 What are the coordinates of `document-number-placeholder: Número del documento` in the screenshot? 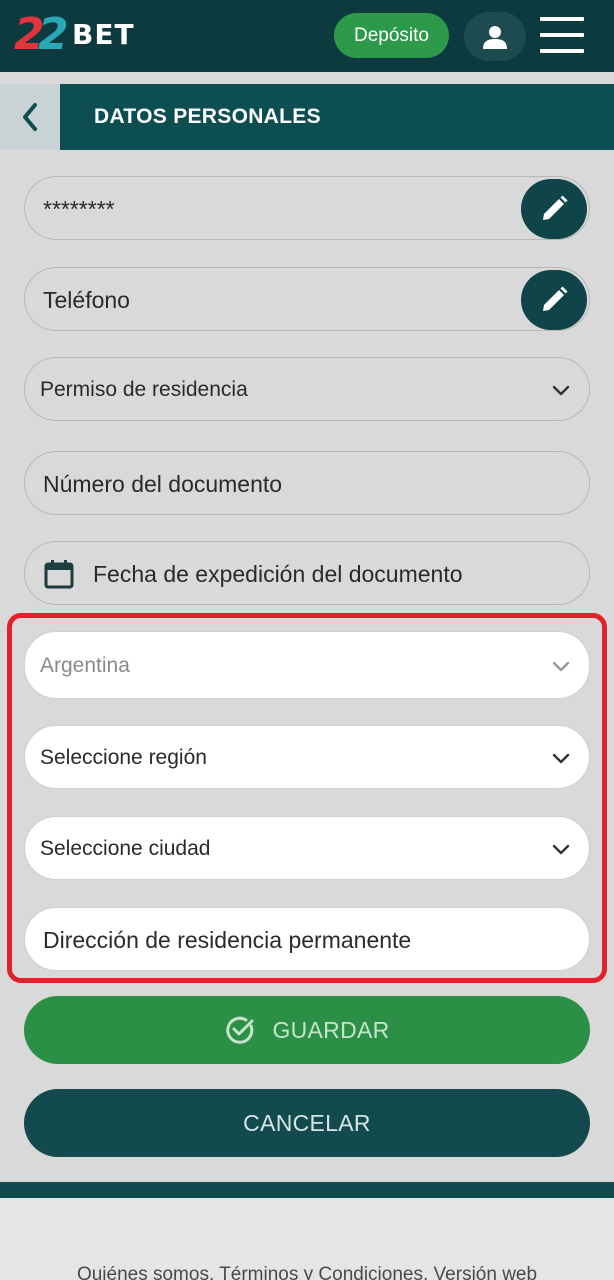 It's located at (163, 484).